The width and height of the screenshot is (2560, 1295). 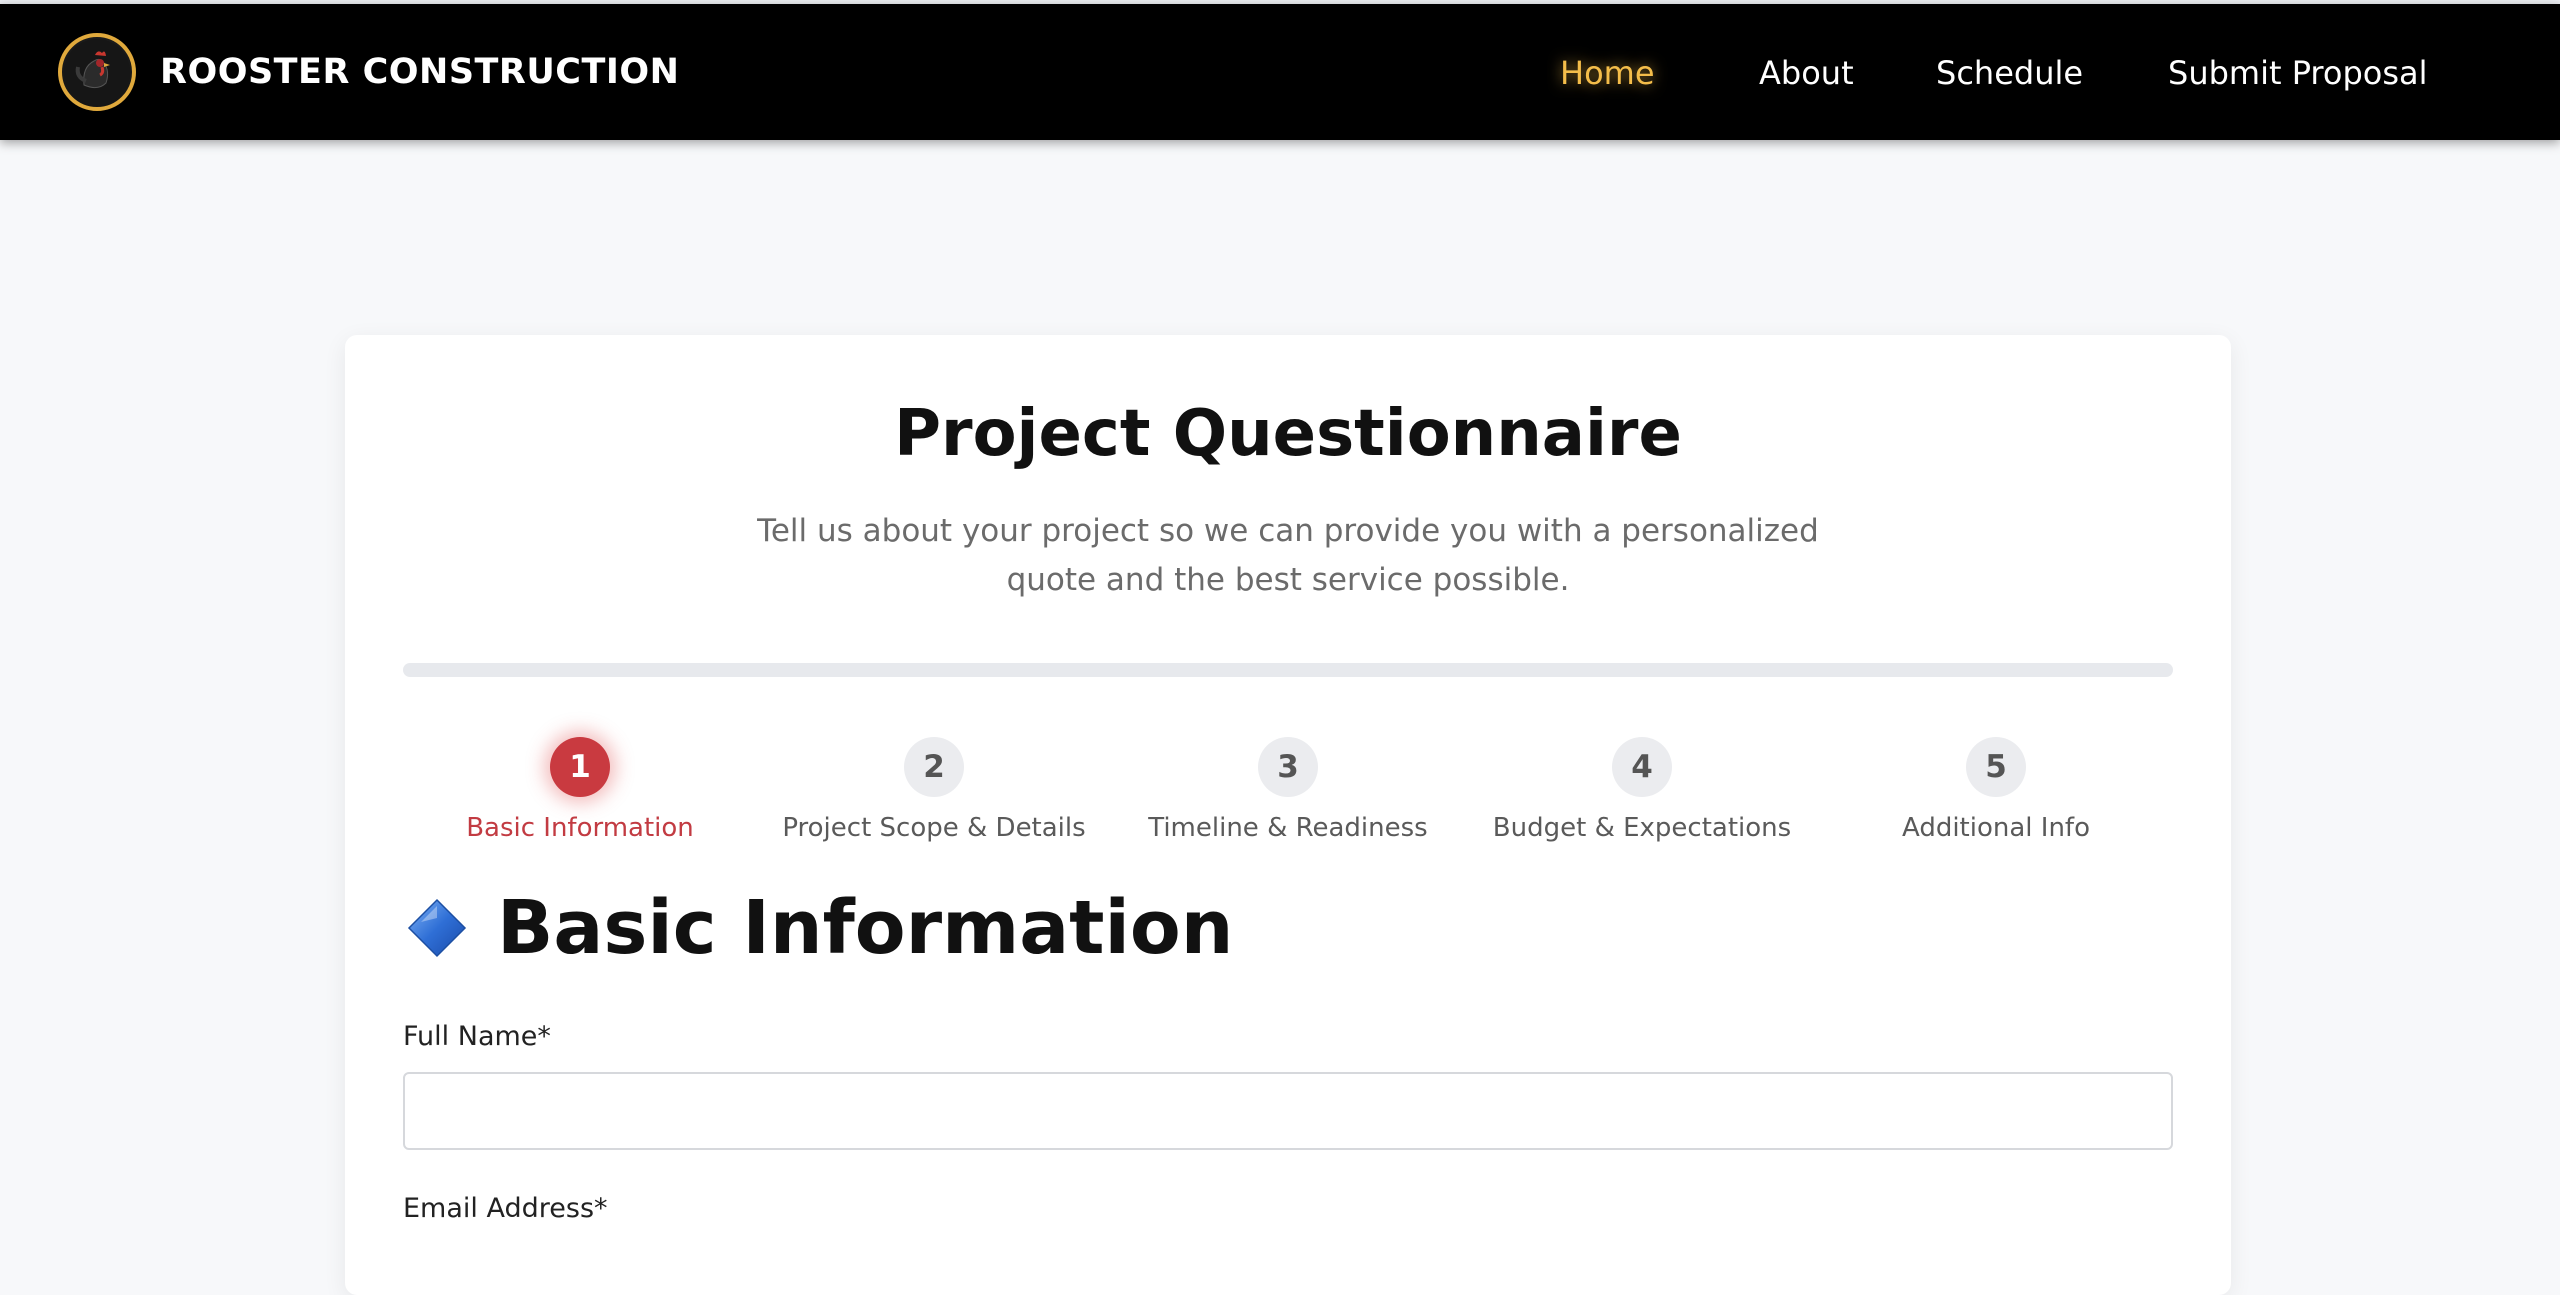 I want to click on brand-name: ROOSTER CONSTRUCTION, so click(x=420, y=72).